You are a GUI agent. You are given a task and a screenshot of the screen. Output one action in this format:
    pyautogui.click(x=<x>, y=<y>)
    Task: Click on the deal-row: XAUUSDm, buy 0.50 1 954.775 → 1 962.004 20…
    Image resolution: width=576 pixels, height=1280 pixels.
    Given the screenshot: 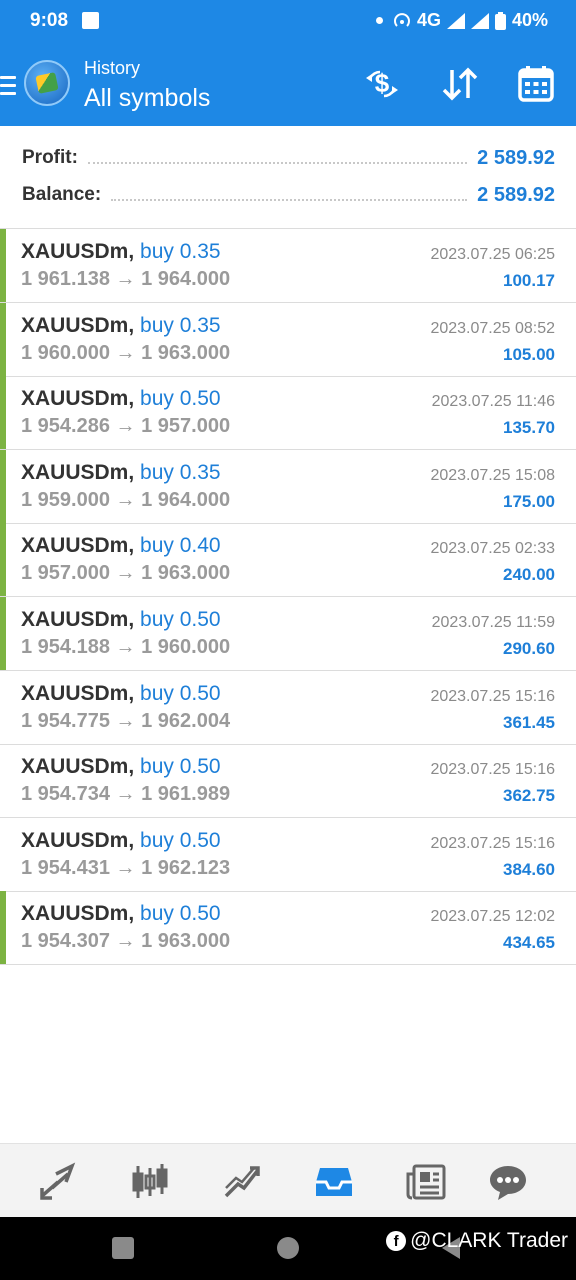 What is the action you would take?
    pyautogui.click(x=288, y=708)
    